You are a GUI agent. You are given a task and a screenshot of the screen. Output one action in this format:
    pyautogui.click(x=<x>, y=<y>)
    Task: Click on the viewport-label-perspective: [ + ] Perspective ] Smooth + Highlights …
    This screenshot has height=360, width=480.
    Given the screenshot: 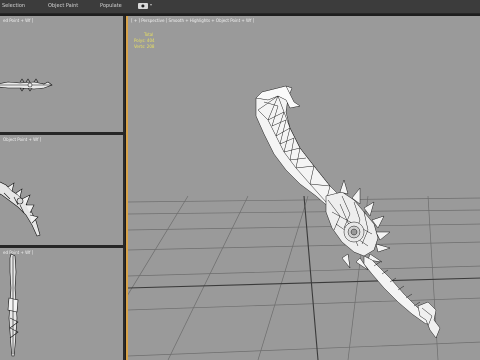 What is the action you would take?
    pyautogui.click(x=192, y=20)
    